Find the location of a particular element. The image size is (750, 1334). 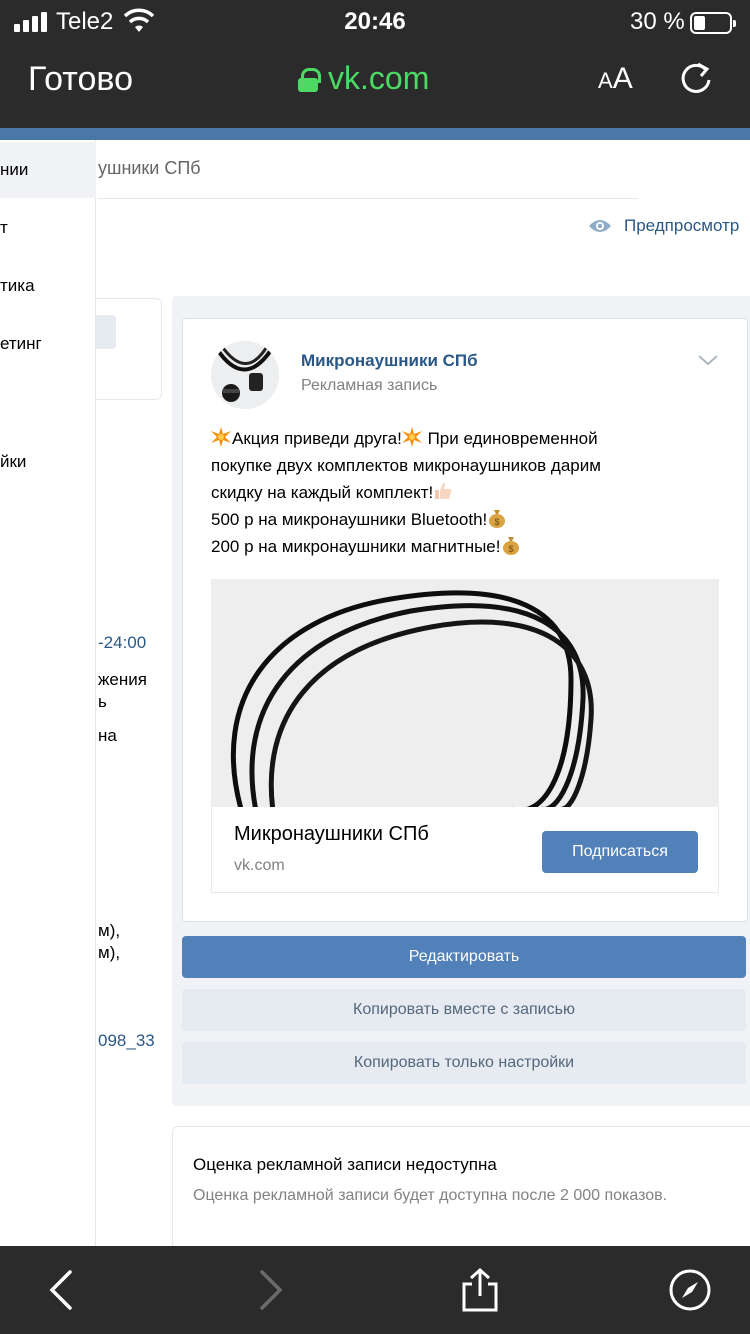

left-text-2: ь is located at coordinates (102, 701).